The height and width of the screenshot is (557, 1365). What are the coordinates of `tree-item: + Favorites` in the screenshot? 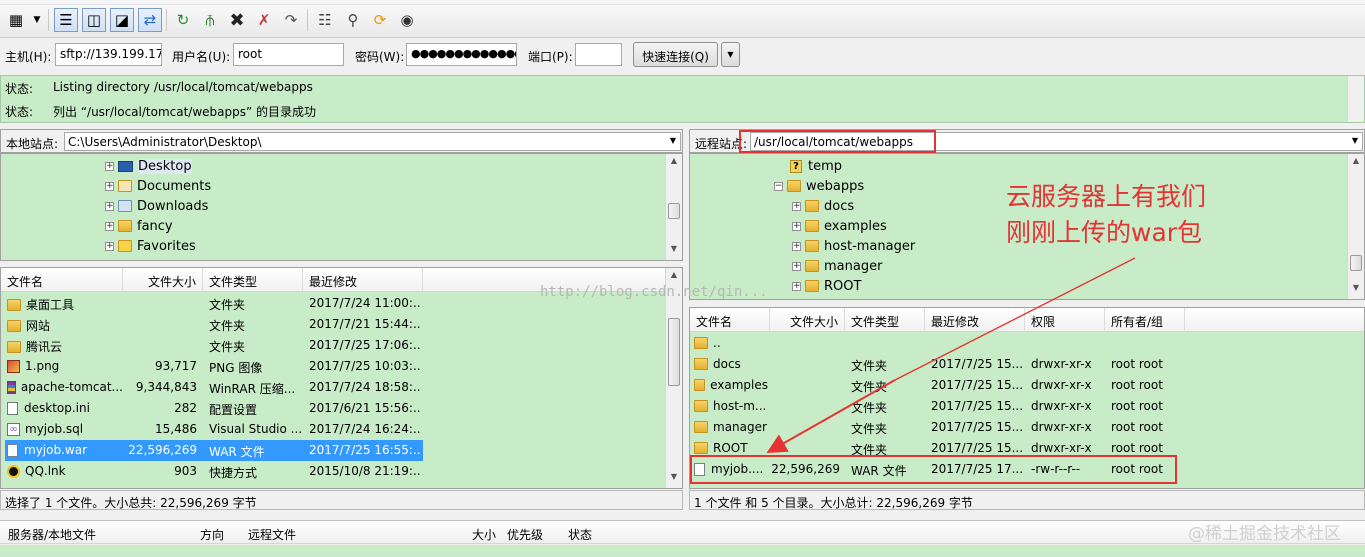 It's located at (150, 246).